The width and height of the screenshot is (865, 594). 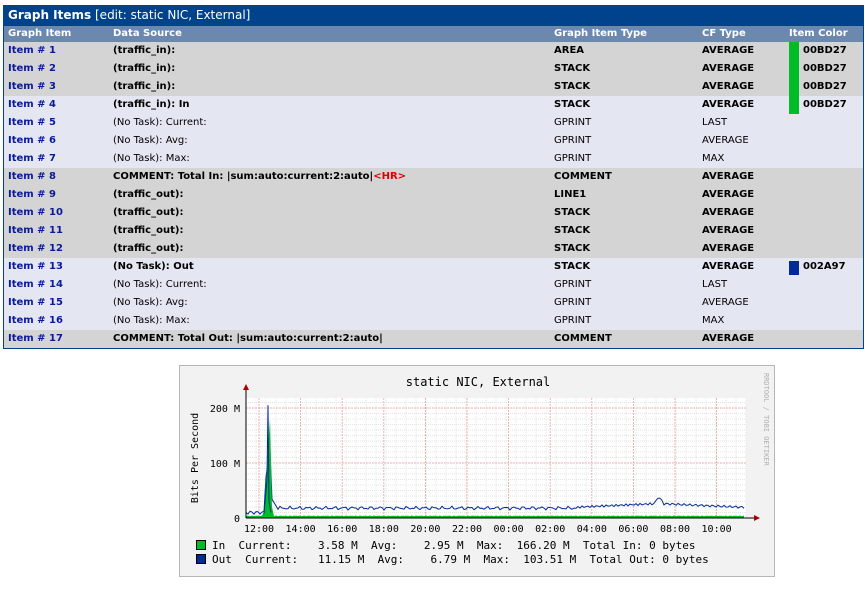 I want to click on graph-item-link: Item # 4, so click(x=32, y=105).